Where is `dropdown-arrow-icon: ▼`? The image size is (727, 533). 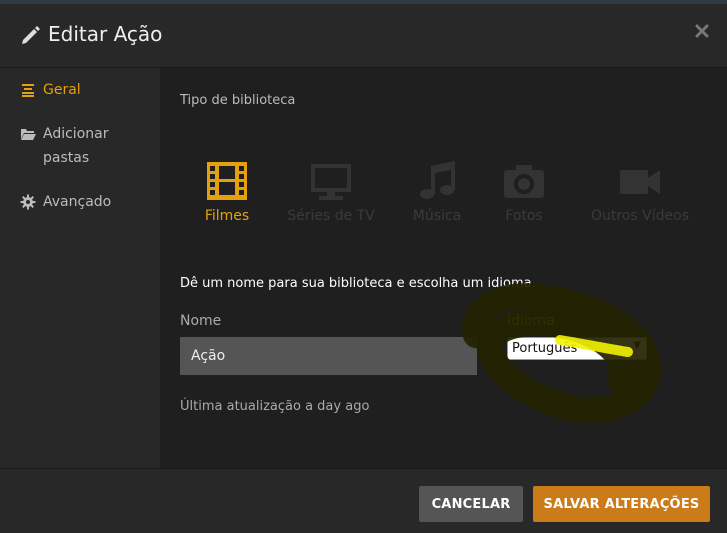
dropdown-arrow-icon: ▼ is located at coordinates (637, 345).